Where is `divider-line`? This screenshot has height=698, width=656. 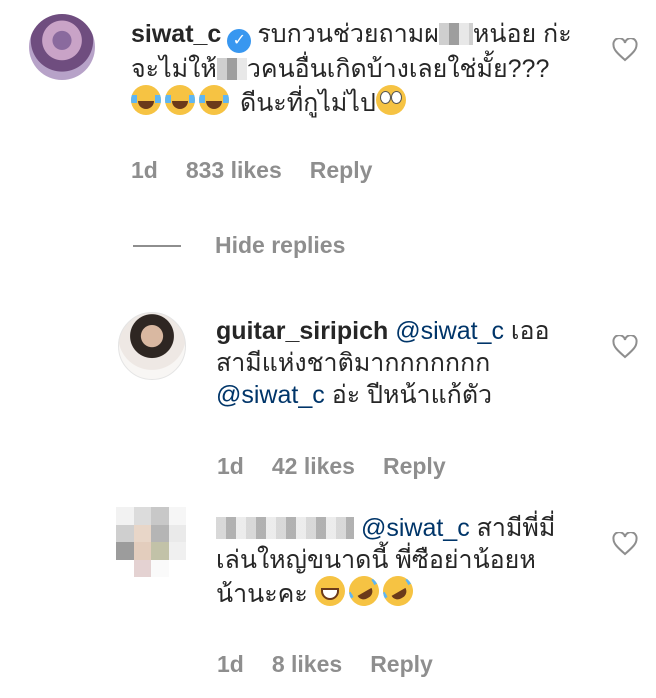 divider-line is located at coordinates (157, 245).